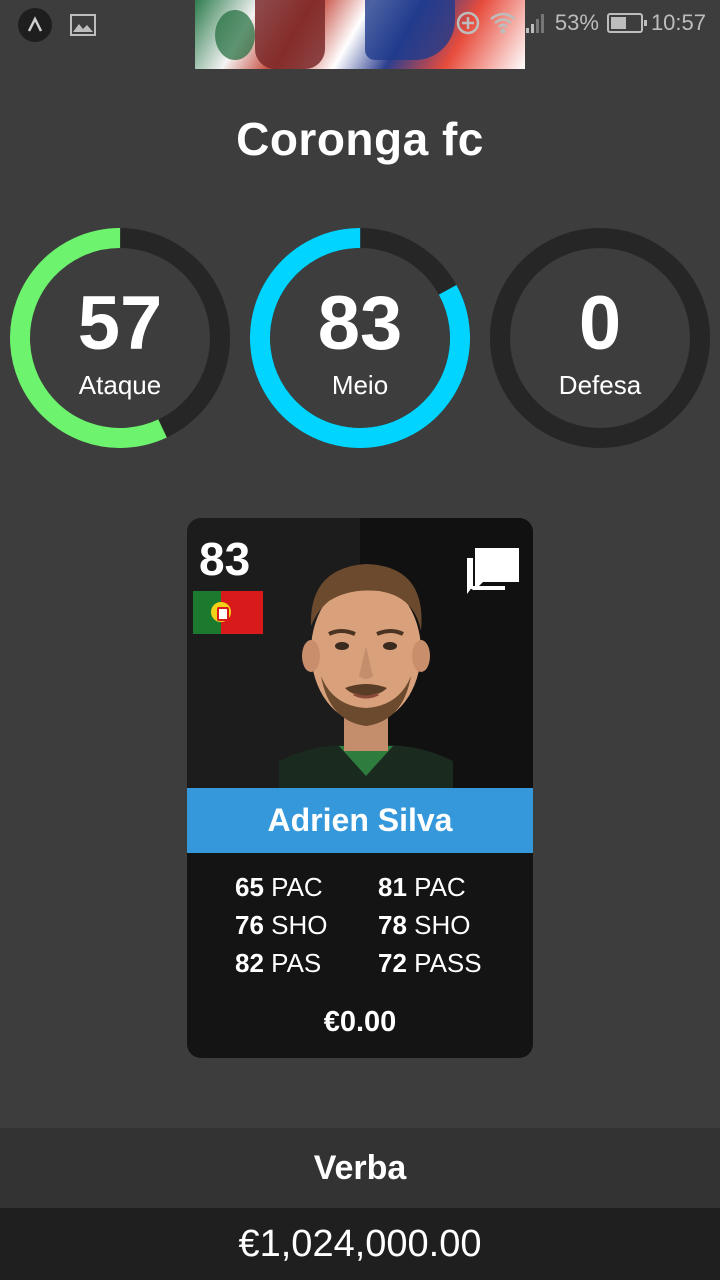 The height and width of the screenshot is (1280, 720). Describe the element at coordinates (360, 385) in the screenshot. I see `gauge-label: Meio` at that location.